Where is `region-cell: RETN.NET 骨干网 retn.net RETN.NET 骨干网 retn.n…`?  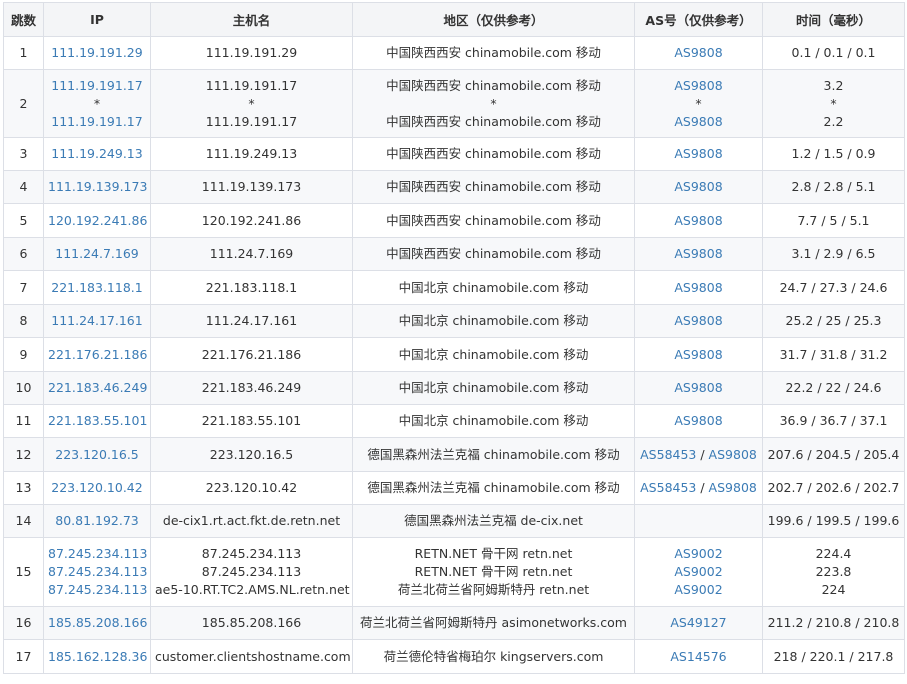
region-cell: RETN.NET 骨干网 retn.net RETN.NET 骨干网 retn.n… is located at coordinates (493, 572).